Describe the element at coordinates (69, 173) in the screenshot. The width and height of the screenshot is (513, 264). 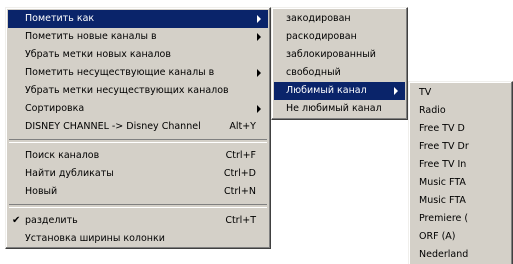
I see `menu-item-label: Найти дубликаты` at that location.